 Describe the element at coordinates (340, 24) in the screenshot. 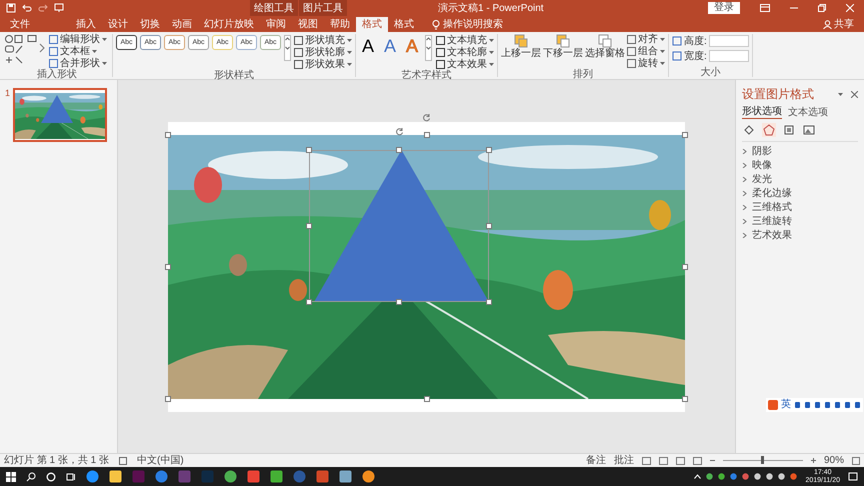

I see `ribbon-tab: 帮助` at that location.